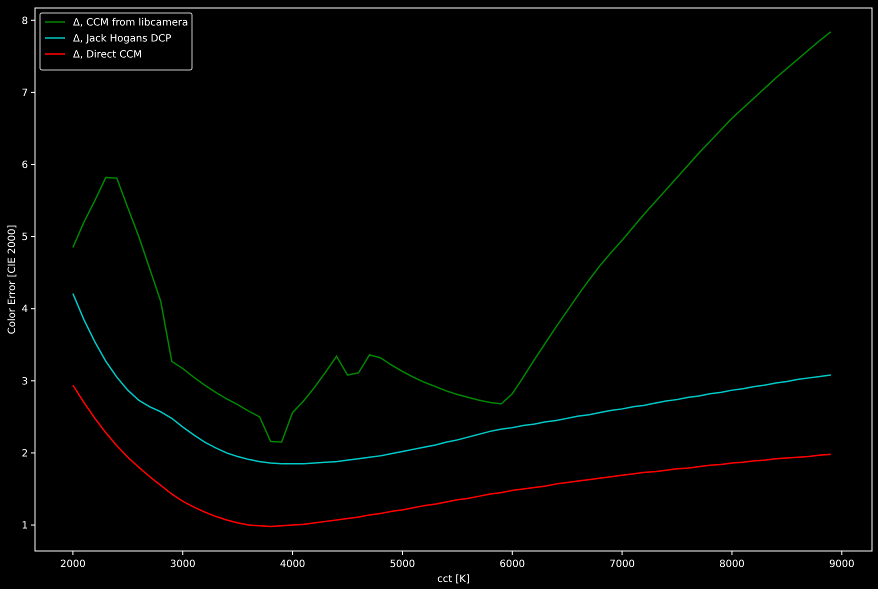  Describe the element at coordinates (25, 165) in the screenshot. I see `y-tick-label: 6` at that location.